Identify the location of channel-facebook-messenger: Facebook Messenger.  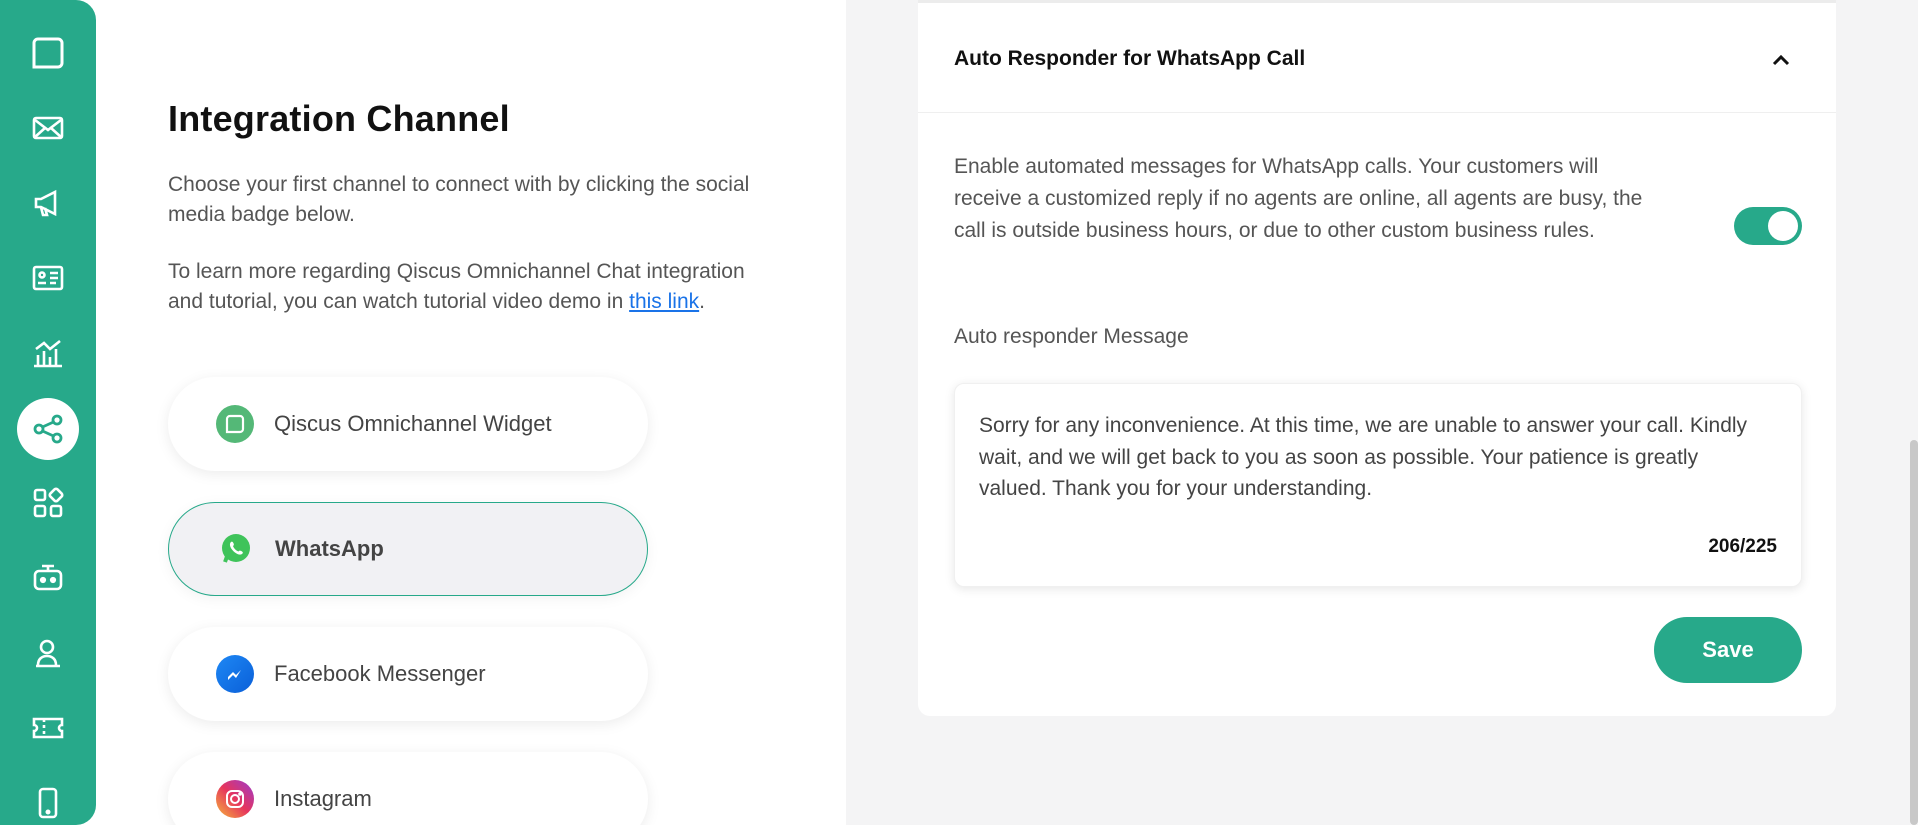
(408, 674).